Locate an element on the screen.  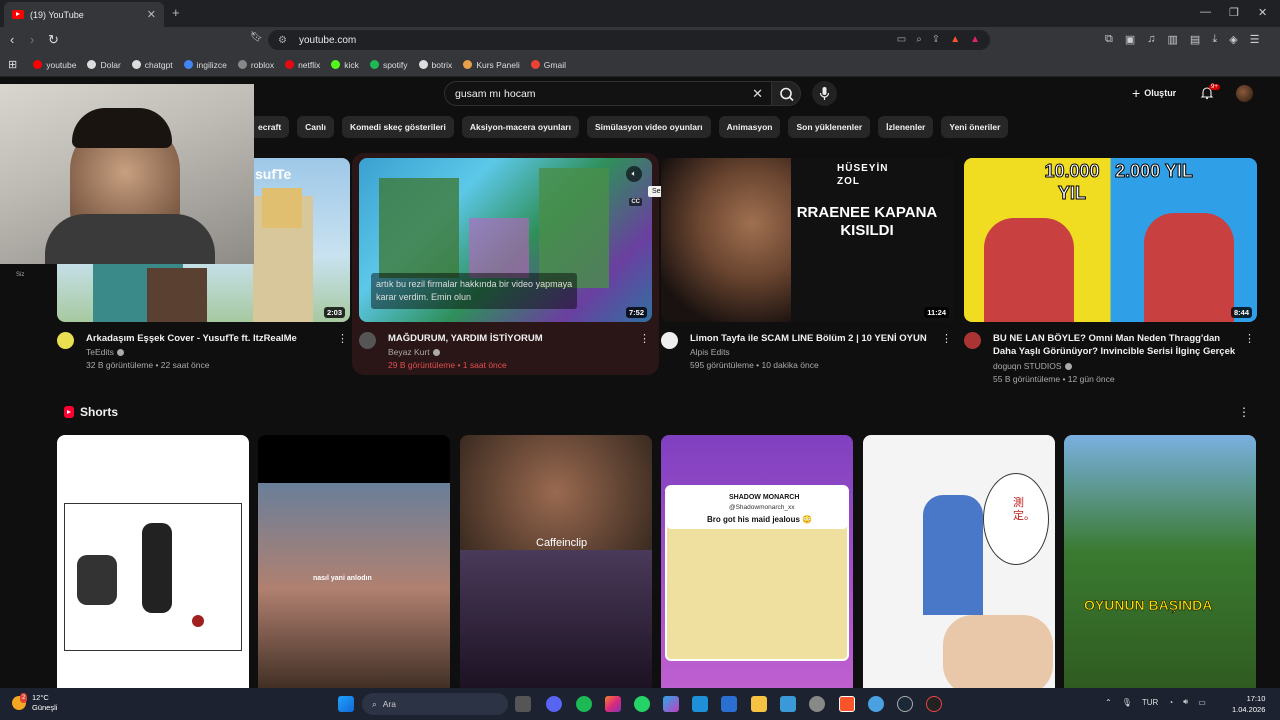
tab-close-icon: ✕ is located at coordinates (151, 14).